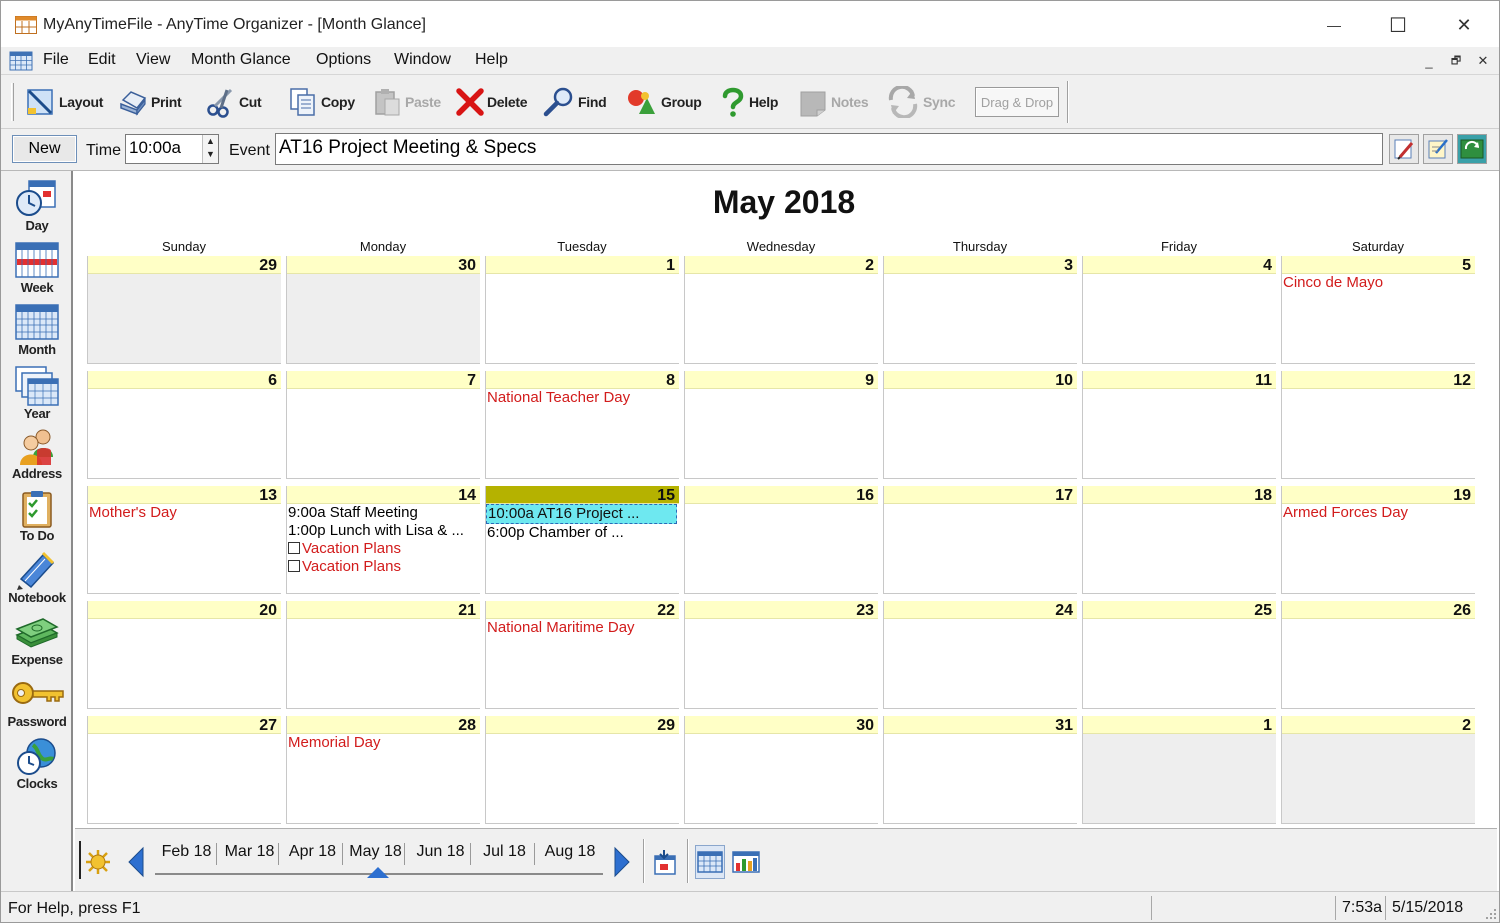  What do you see at coordinates (37, 520) in the screenshot?
I see `sidebar-item-todo: To Do` at bounding box center [37, 520].